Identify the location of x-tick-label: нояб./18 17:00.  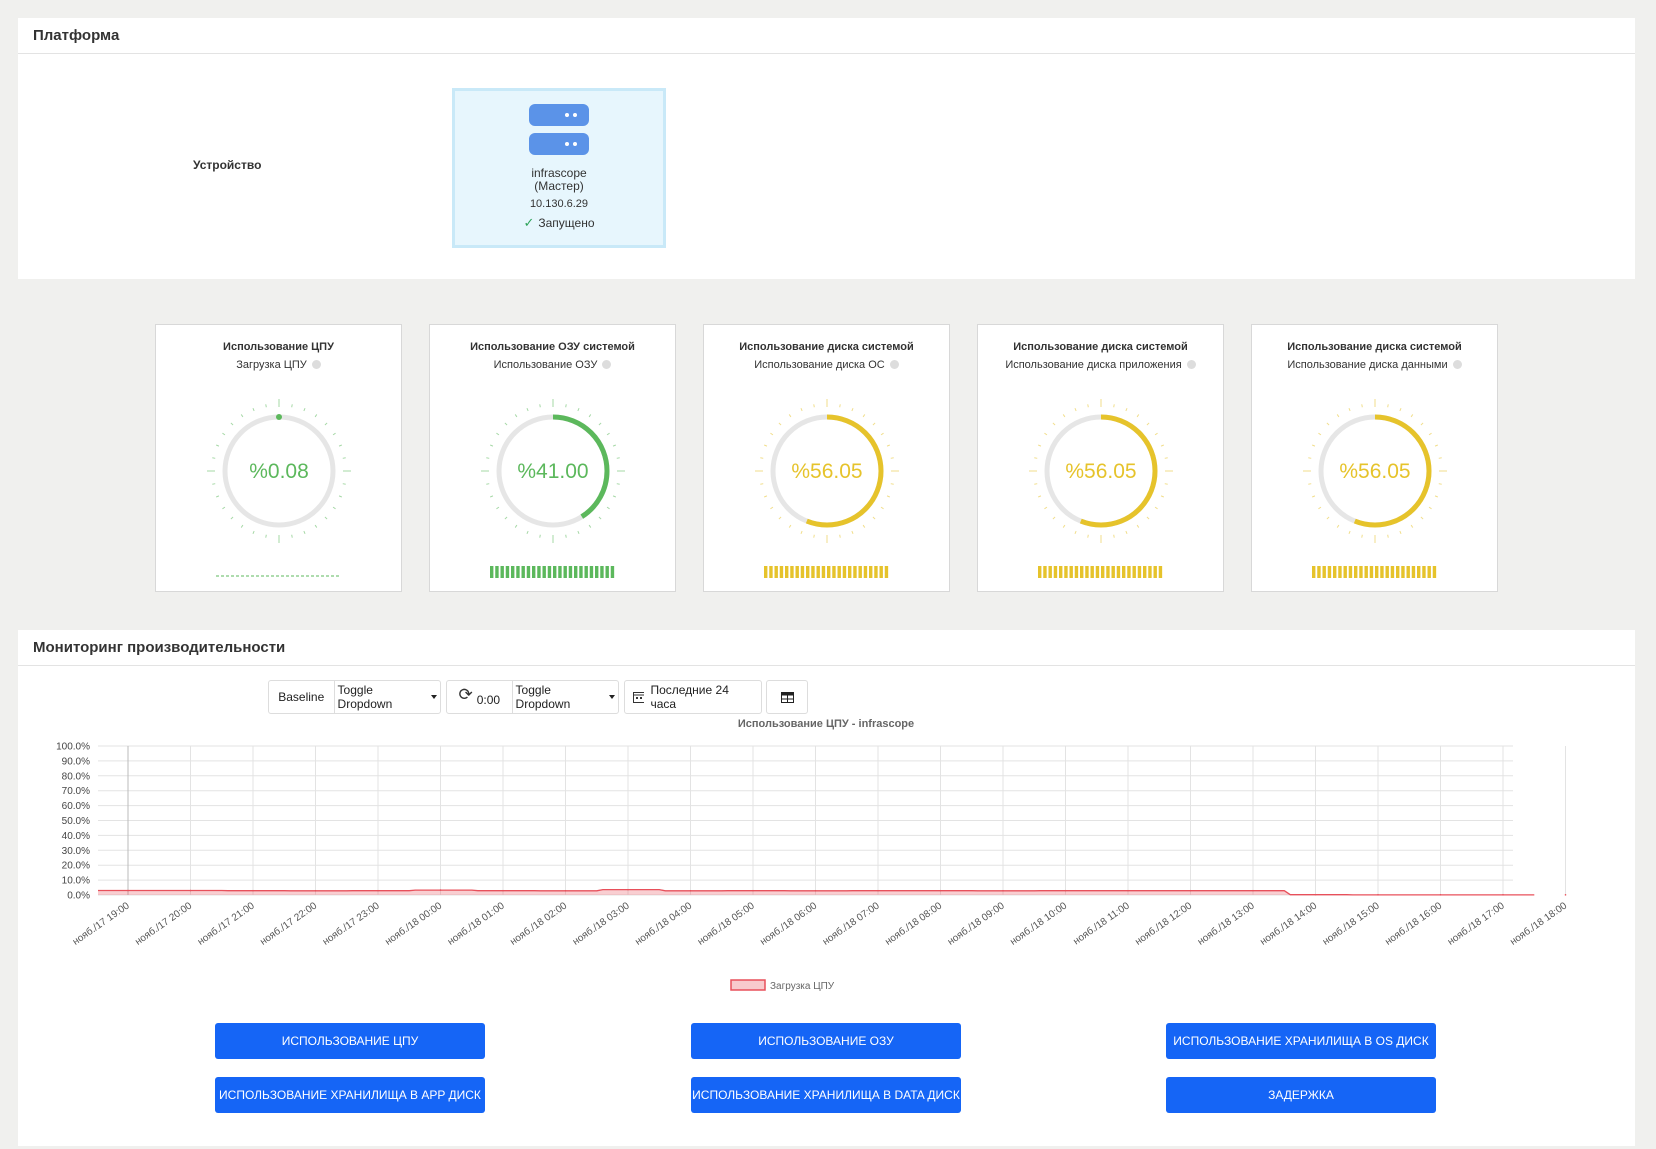
(1476, 923).